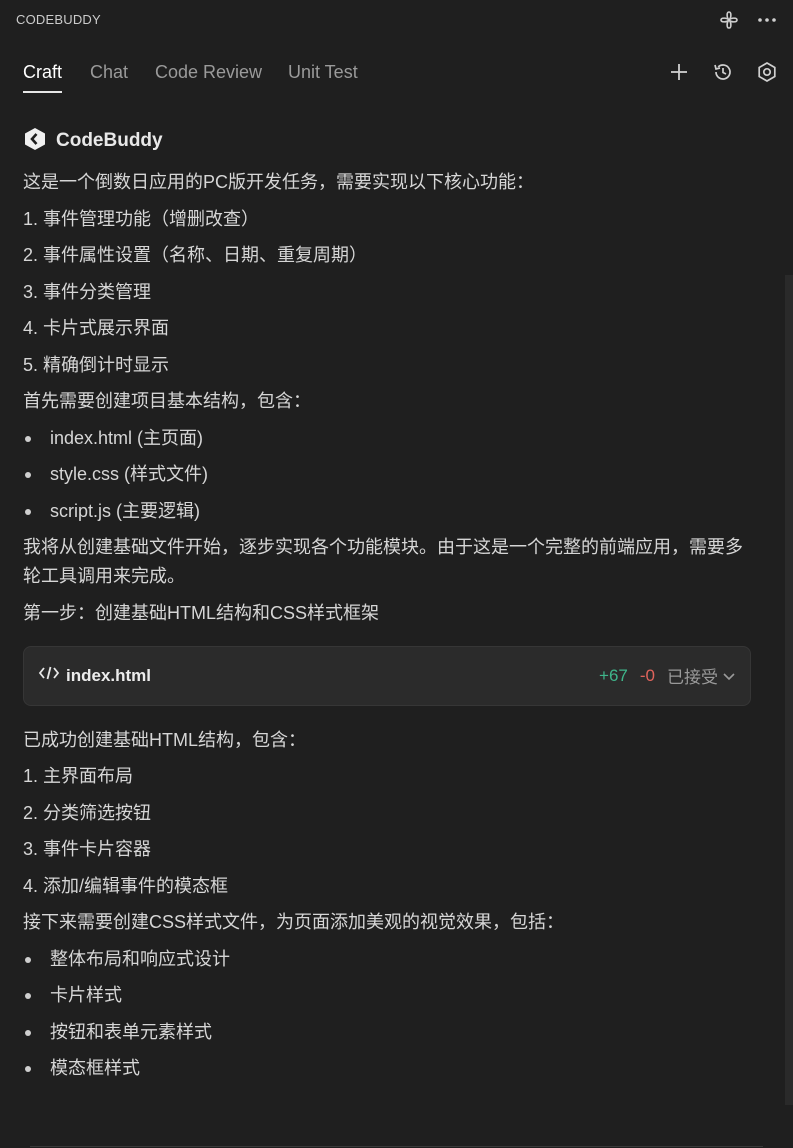 The width and height of the screenshot is (793, 1148). I want to click on app-title: CODEBUDDY, so click(58, 19).